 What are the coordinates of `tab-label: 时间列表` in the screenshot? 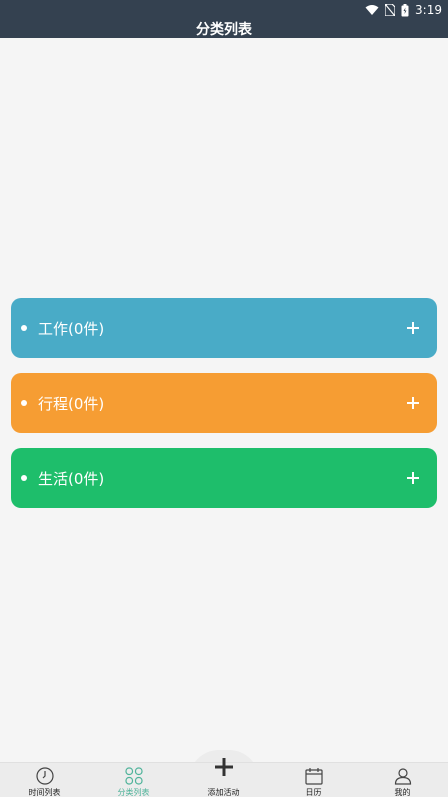 It's located at (44, 792).